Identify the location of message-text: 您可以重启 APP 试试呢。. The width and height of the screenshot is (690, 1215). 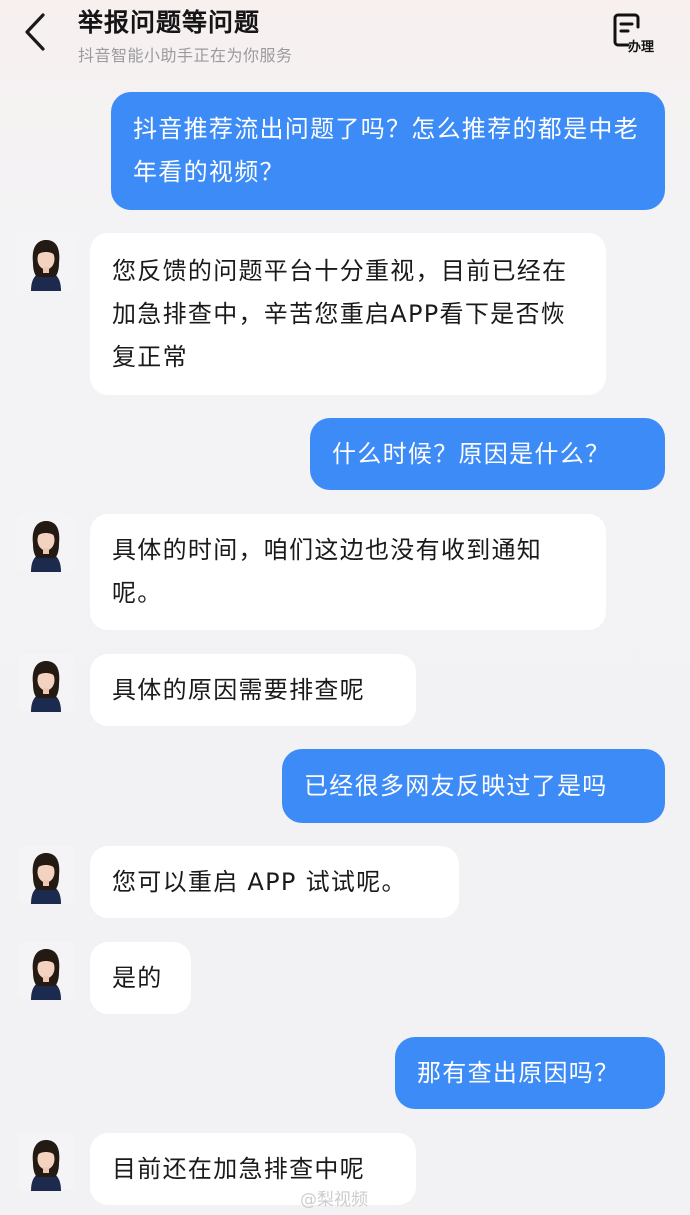
(259, 881).